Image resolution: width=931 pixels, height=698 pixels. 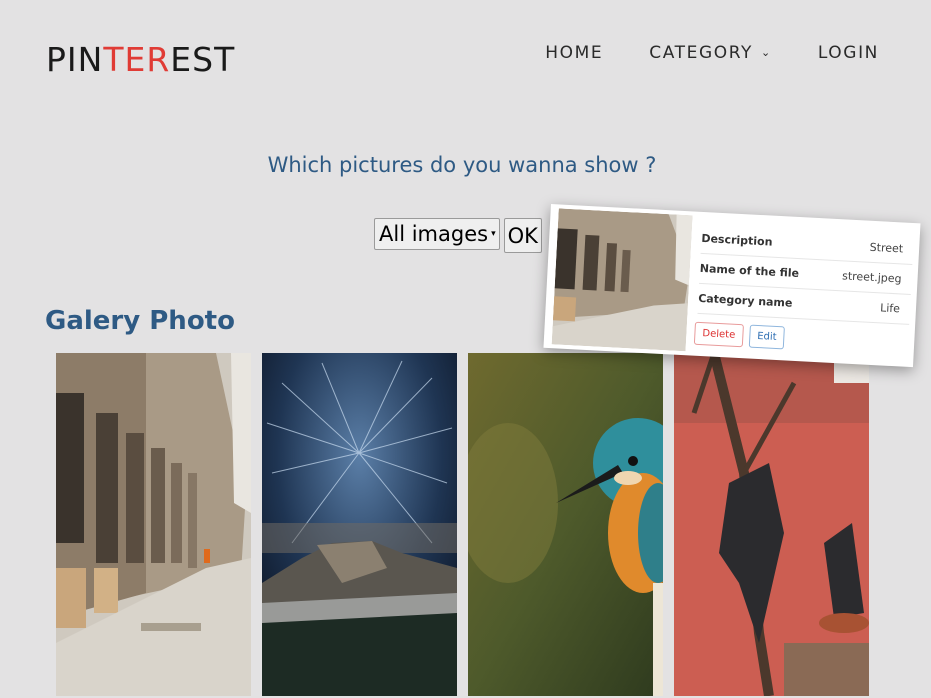 I want to click on photo-bat-plant, so click(x=771, y=524).